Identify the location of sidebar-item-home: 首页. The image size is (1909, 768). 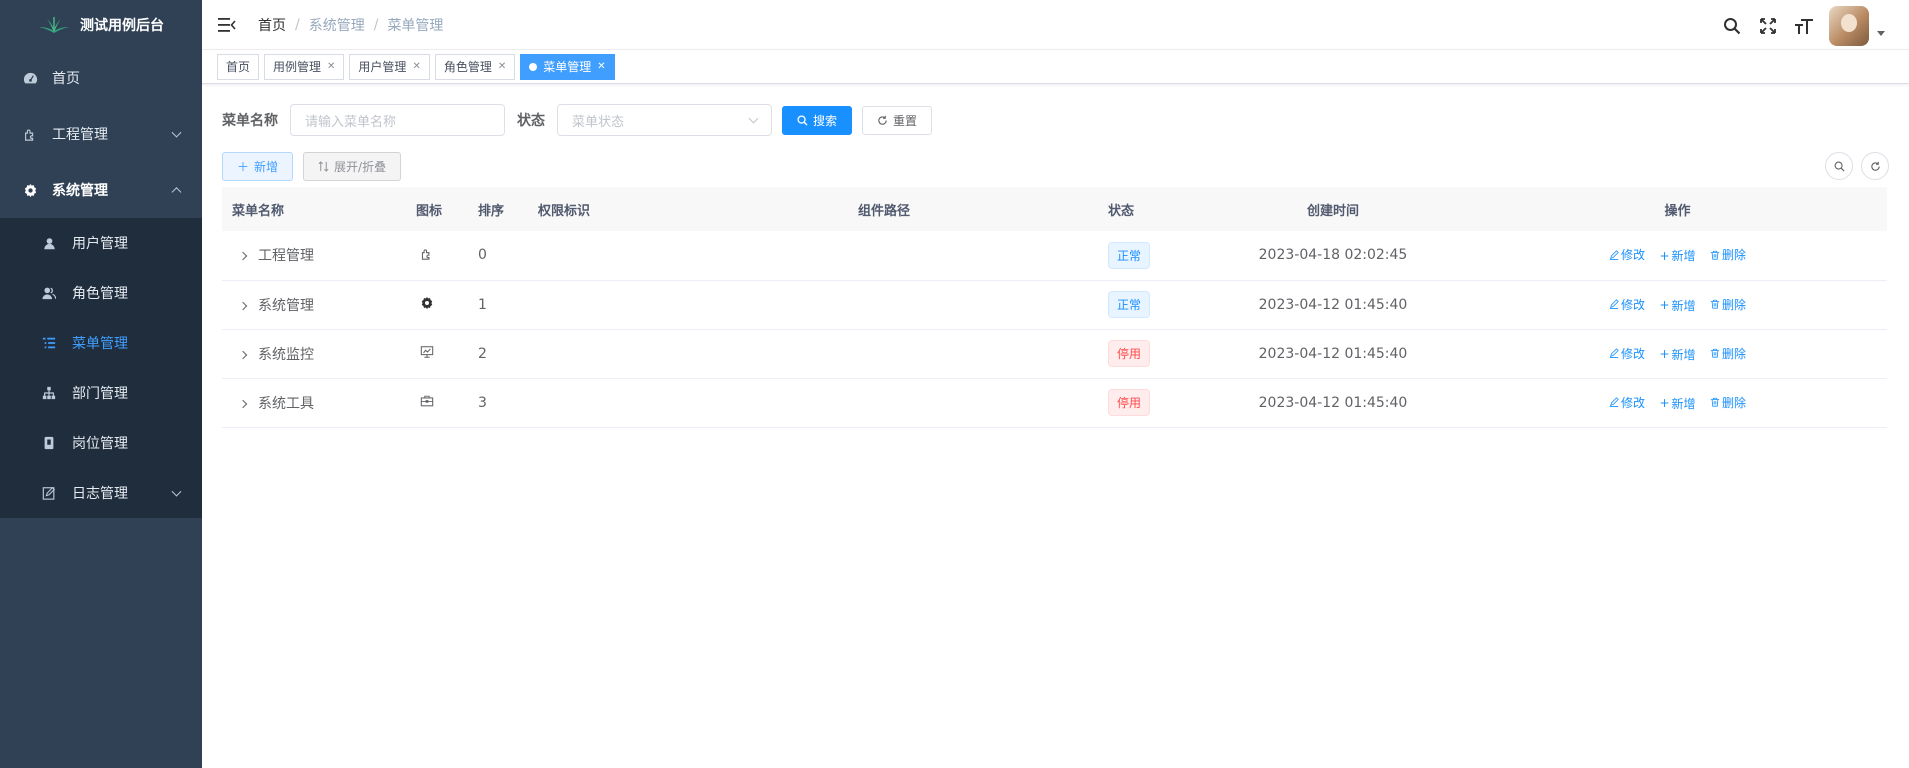
(101, 78).